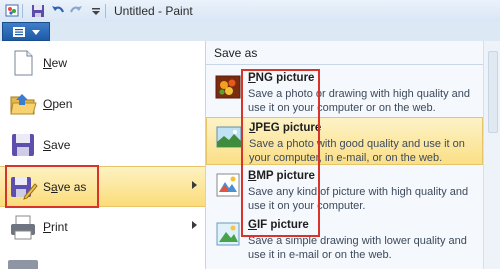  Describe the element at coordinates (250, 11) in the screenshot. I see `title-bar: Untitled - Paint` at that location.